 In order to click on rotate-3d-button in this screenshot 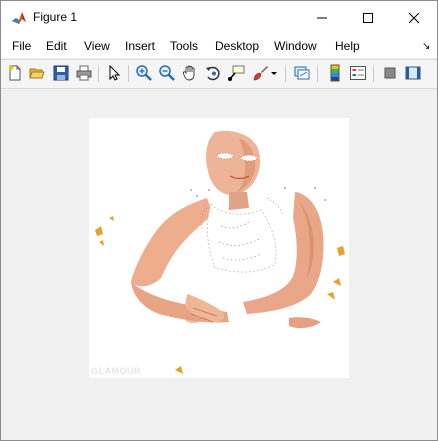, I will do `click(213, 73)`.